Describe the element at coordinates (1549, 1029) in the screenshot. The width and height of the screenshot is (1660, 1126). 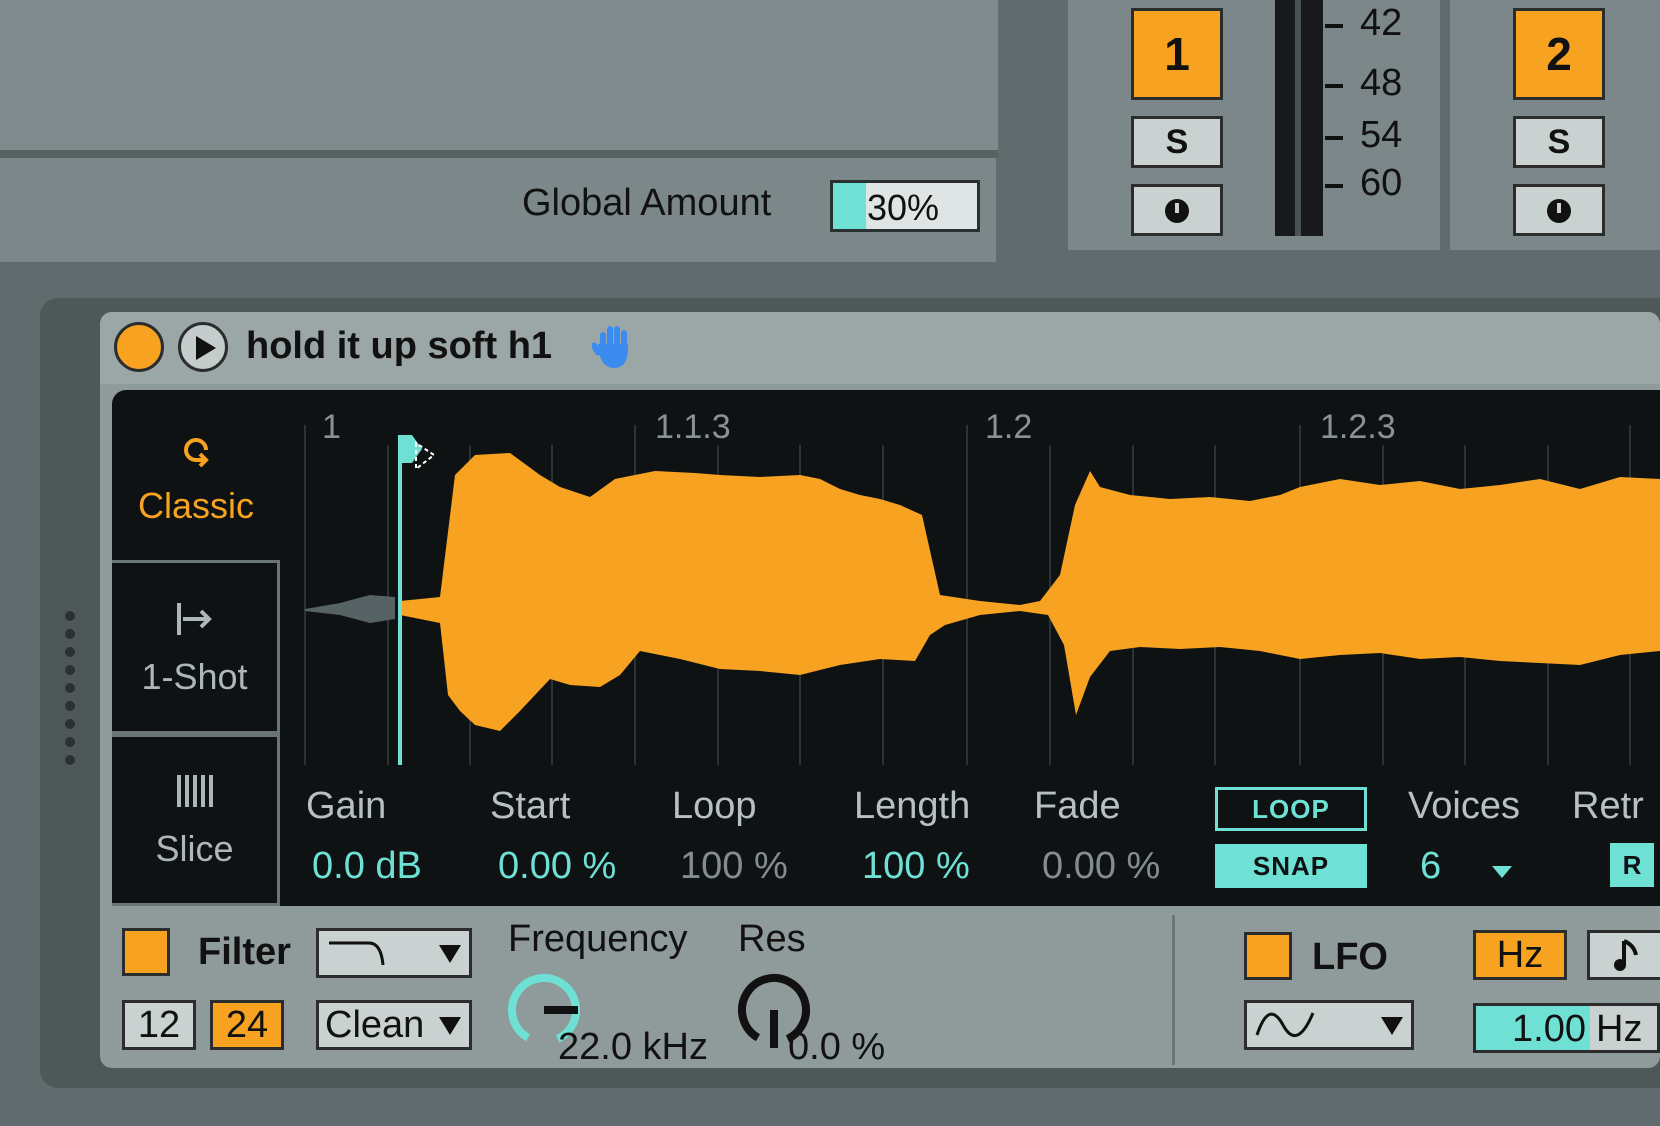
I see `lfo-rate-value: 1.00` at that location.